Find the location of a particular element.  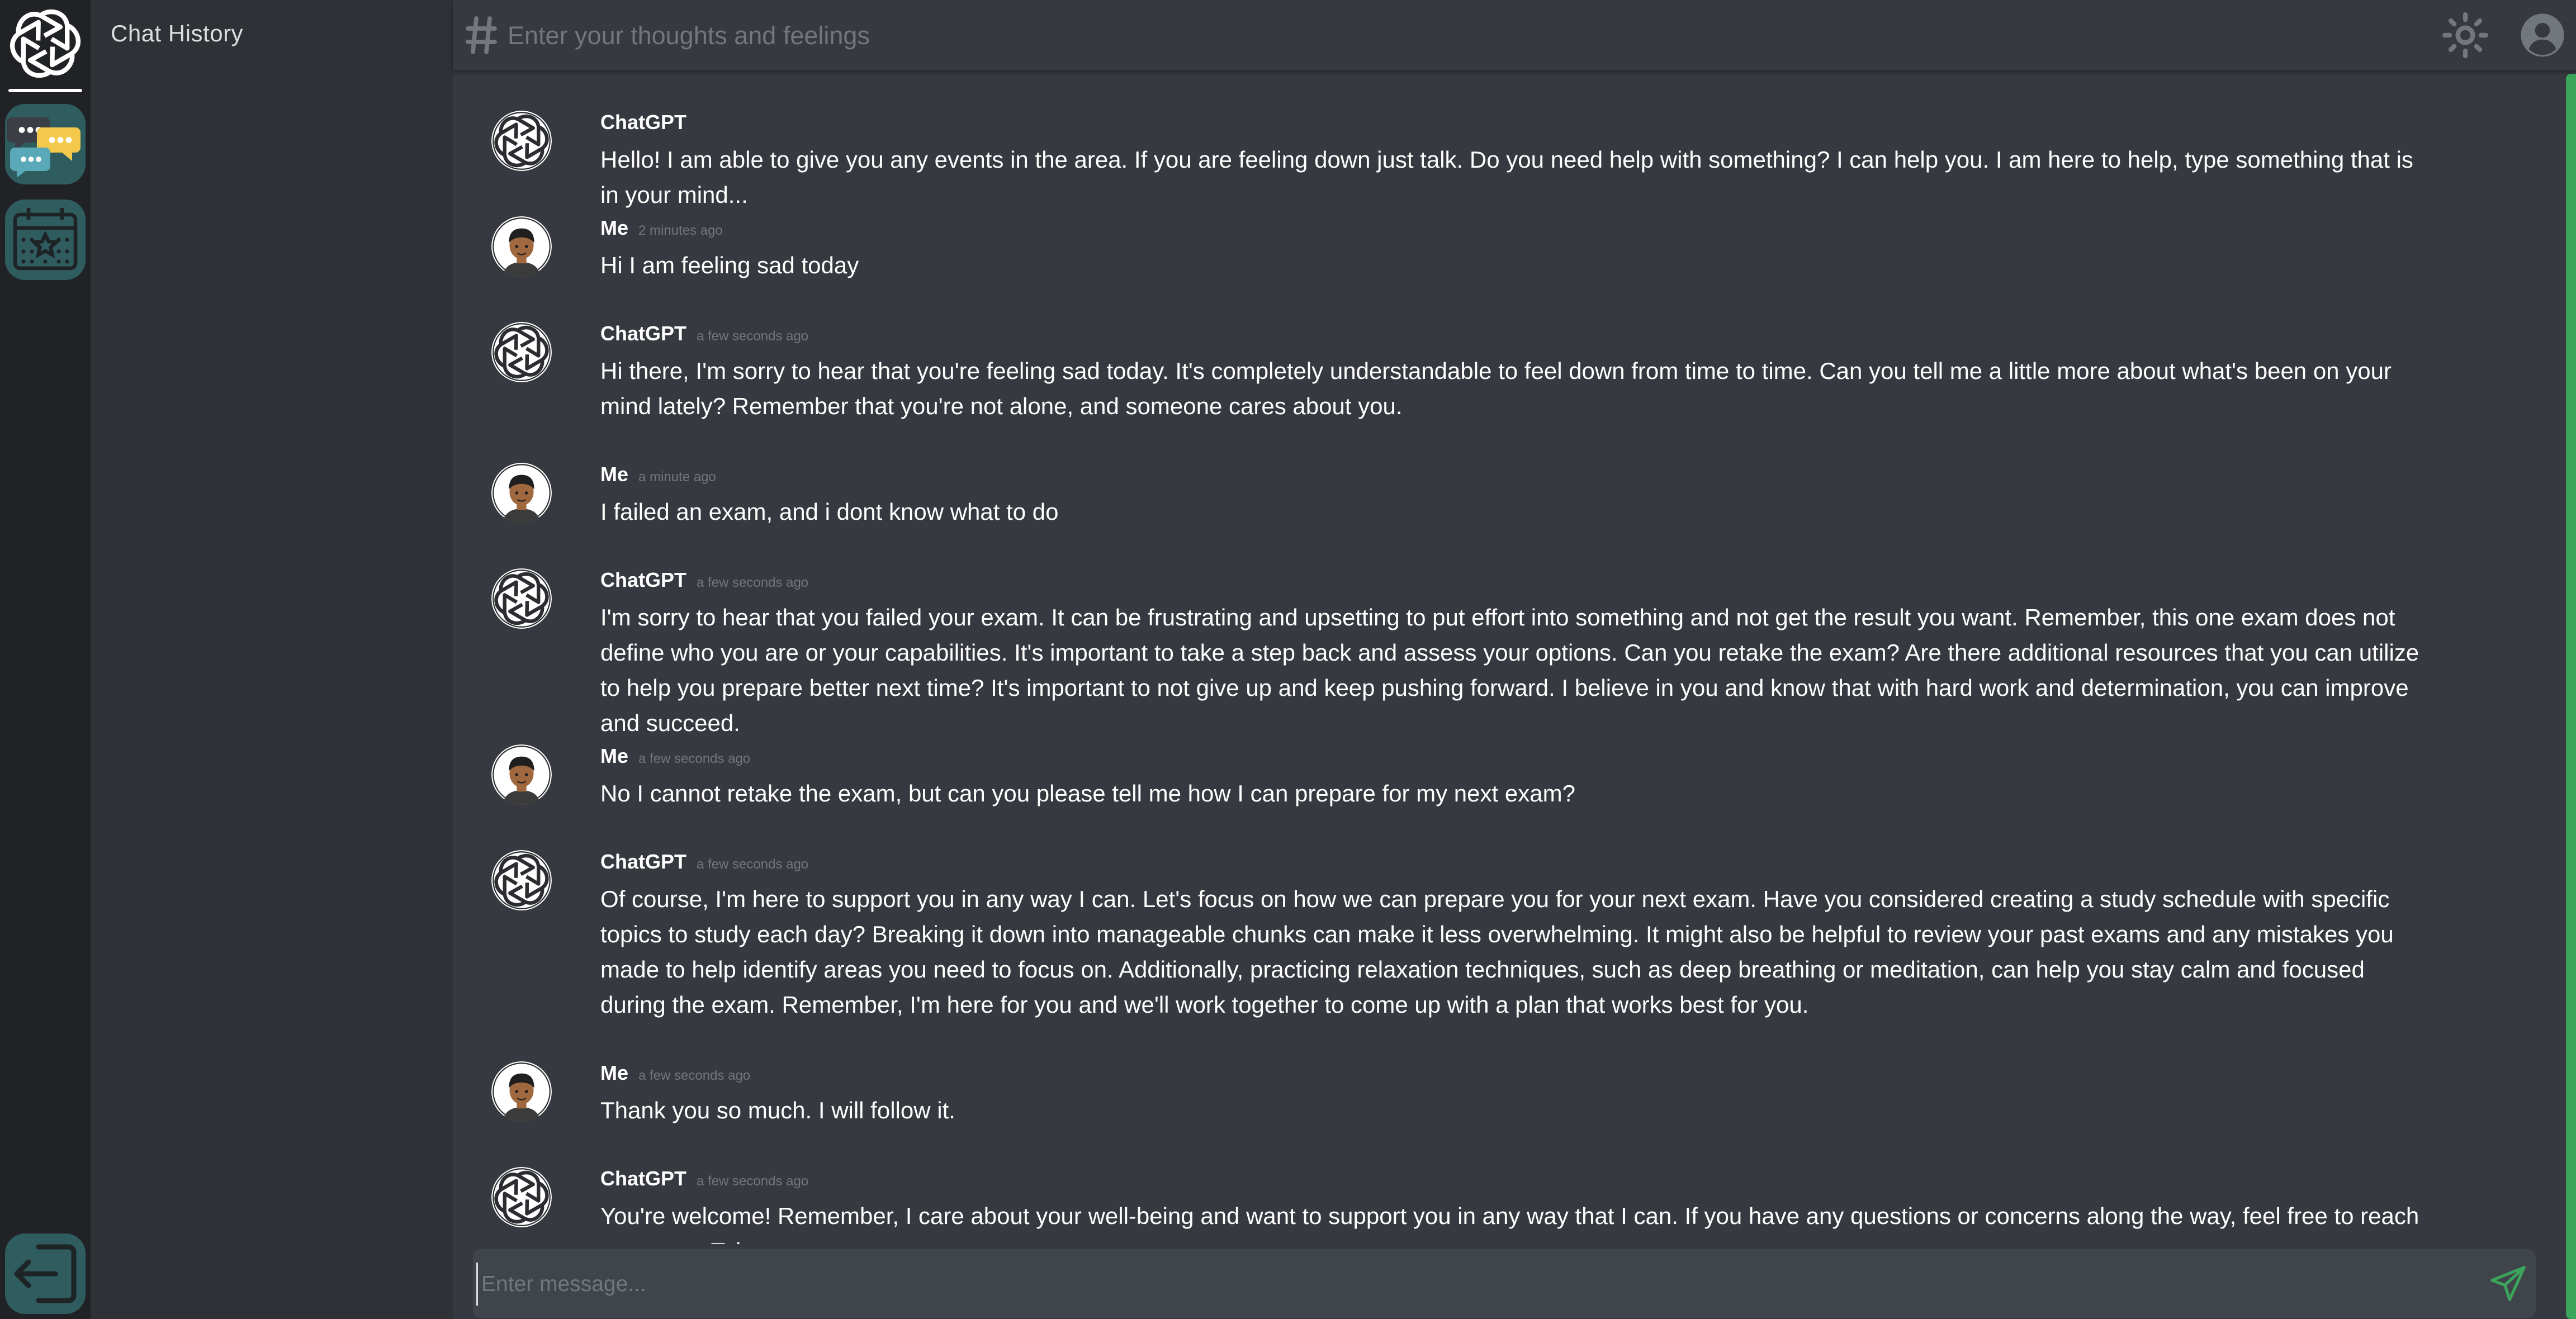

message-timestamp: a minute ago is located at coordinates (677, 477).